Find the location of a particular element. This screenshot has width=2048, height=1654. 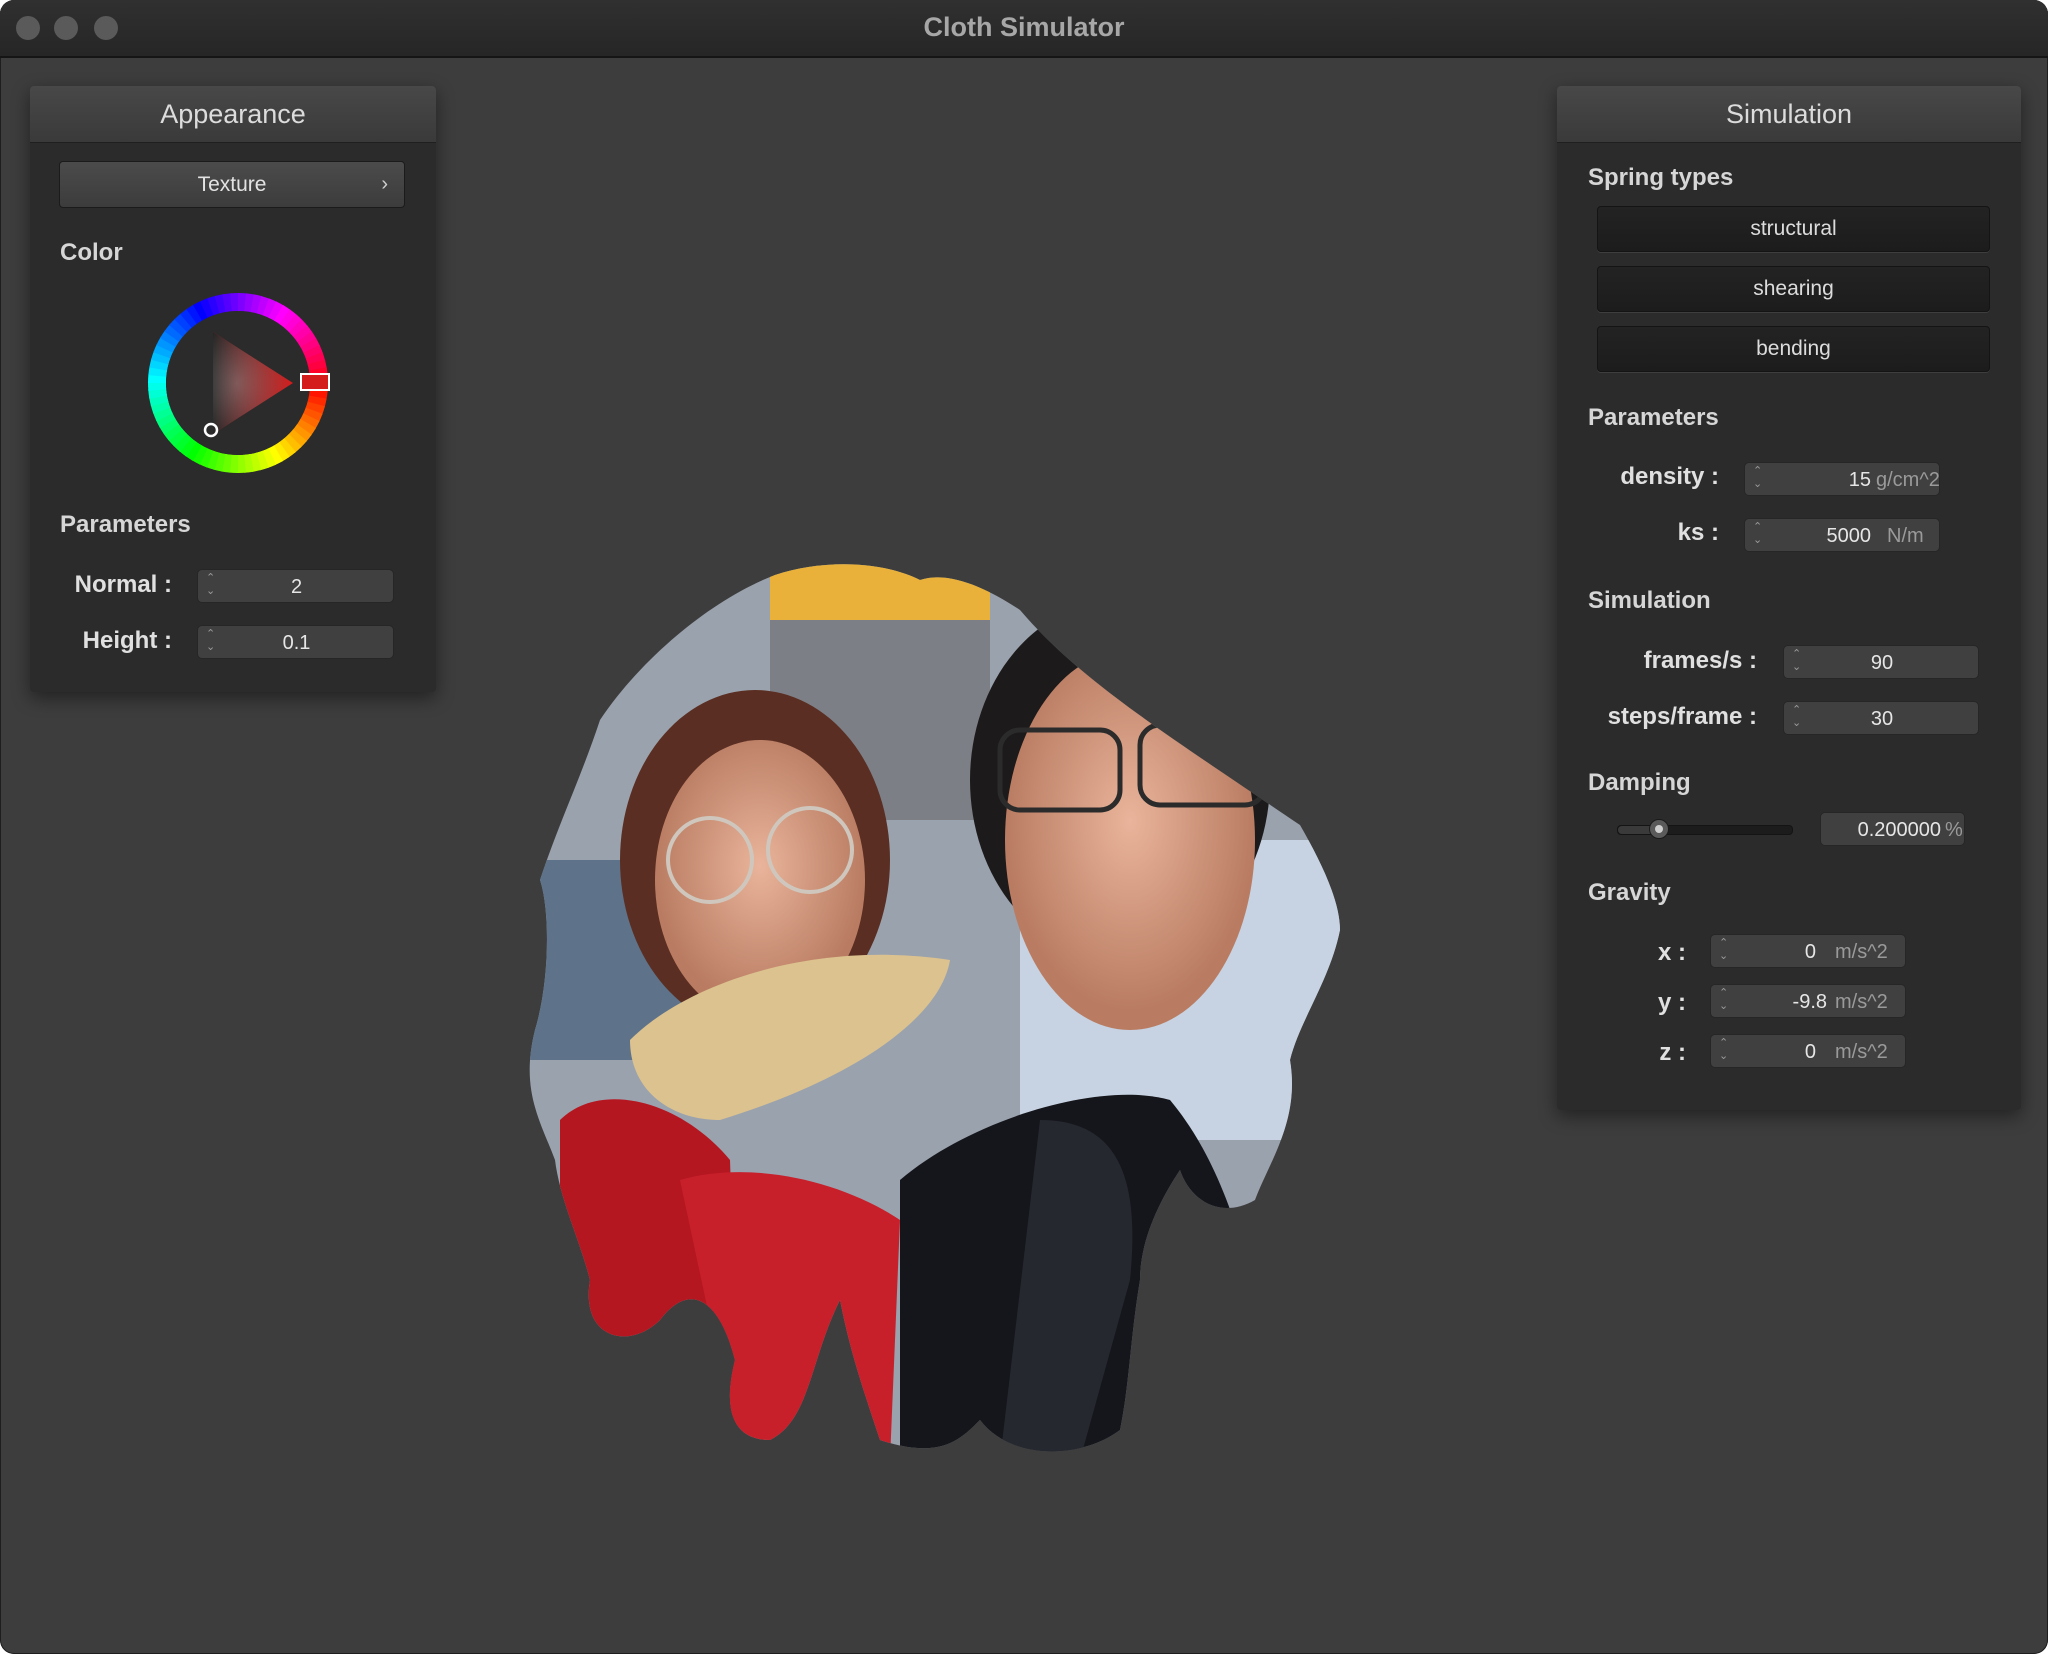

damping-input: 0.200000 % is located at coordinates (1892, 829).